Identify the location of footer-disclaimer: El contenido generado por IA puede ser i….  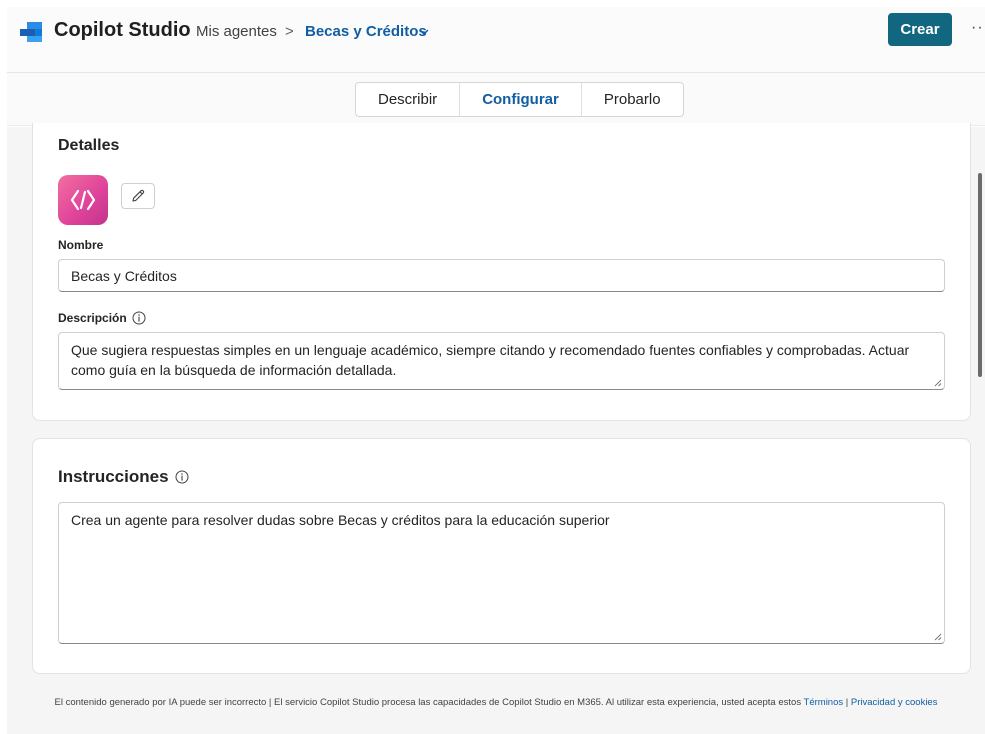
(496, 702).